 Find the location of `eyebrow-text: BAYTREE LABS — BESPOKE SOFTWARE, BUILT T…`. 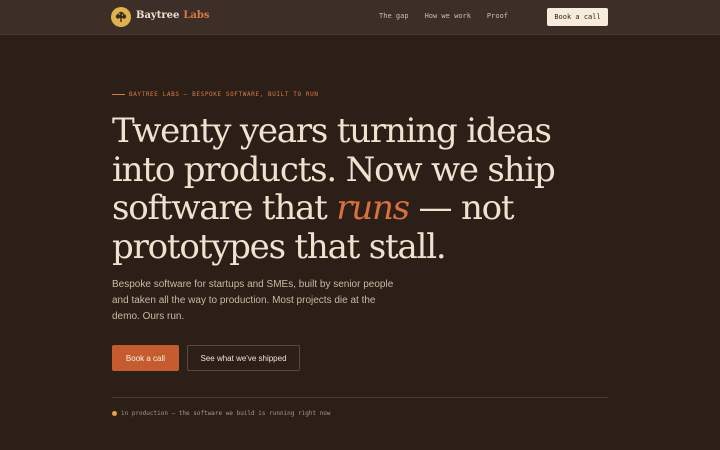

eyebrow-text: BAYTREE LABS — BESPOKE SOFTWARE, BUILT T… is located at coordinates (224, 94).